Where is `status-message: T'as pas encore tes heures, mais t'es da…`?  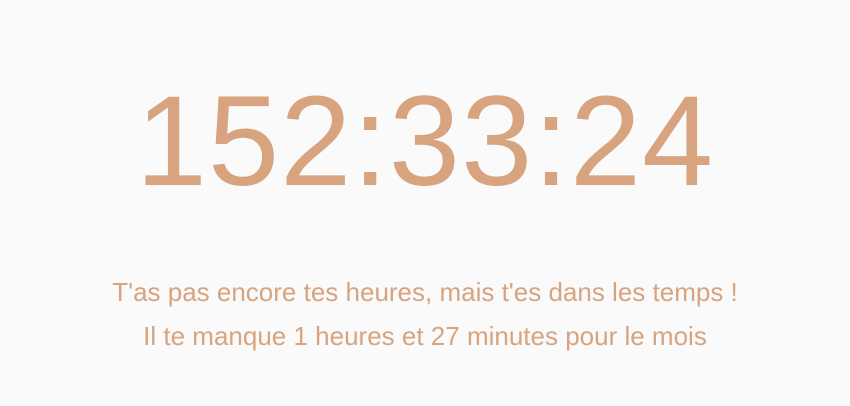 status-message: T'as pas encore tes heures, mais t'es da… is located at coordinates (425, 292).